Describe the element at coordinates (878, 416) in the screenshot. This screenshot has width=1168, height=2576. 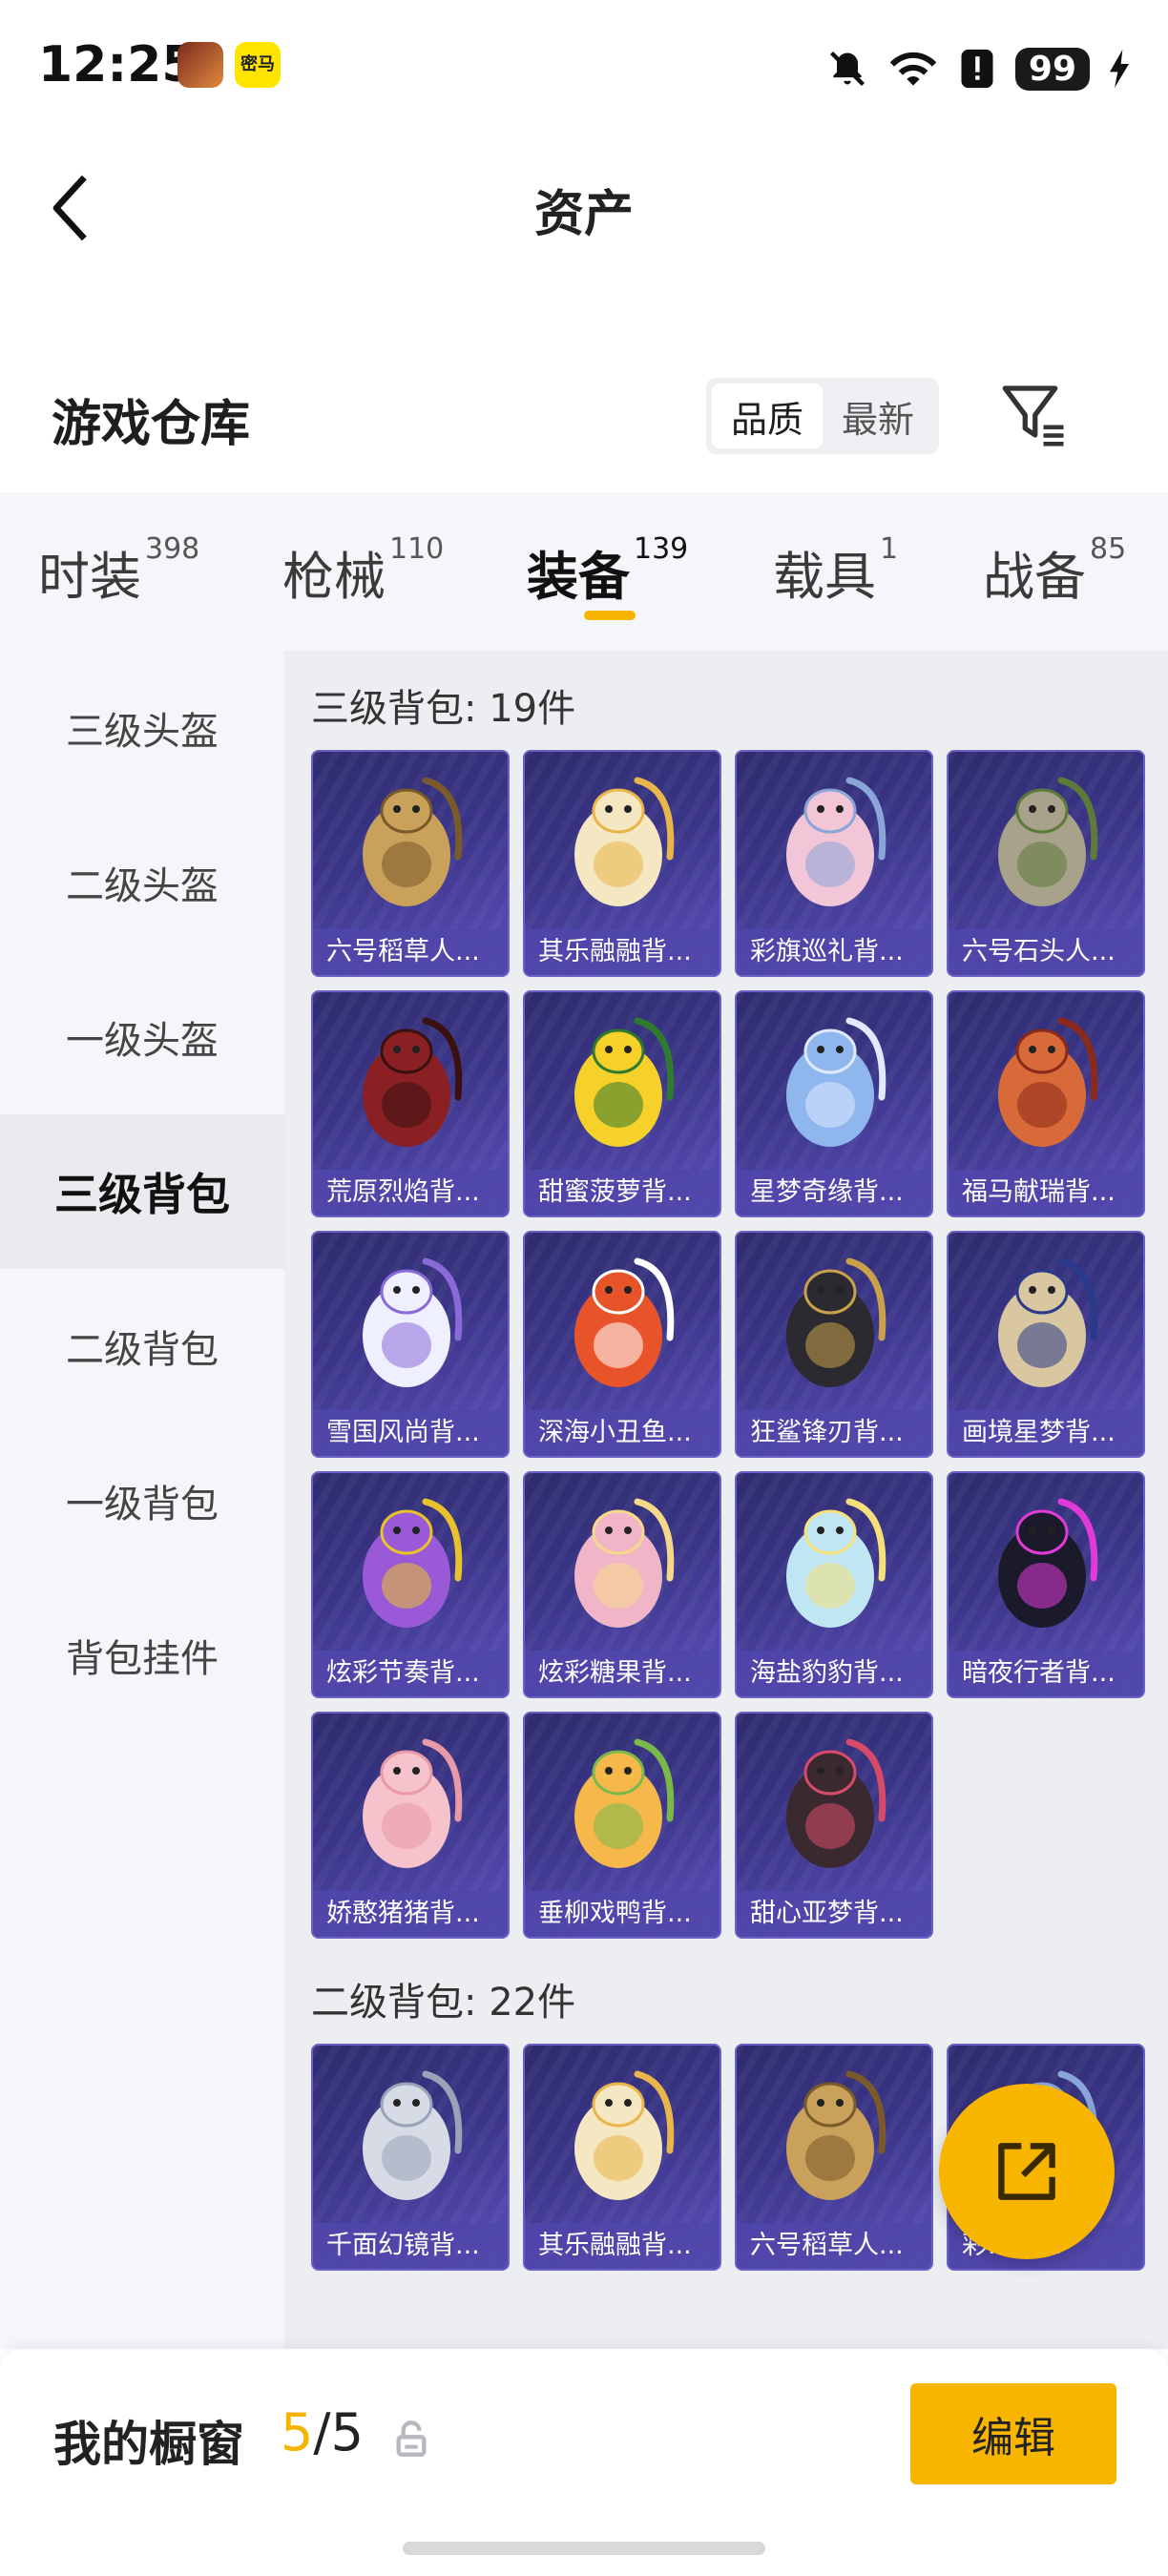
I see `sort-newest-button: 最新` at that location.